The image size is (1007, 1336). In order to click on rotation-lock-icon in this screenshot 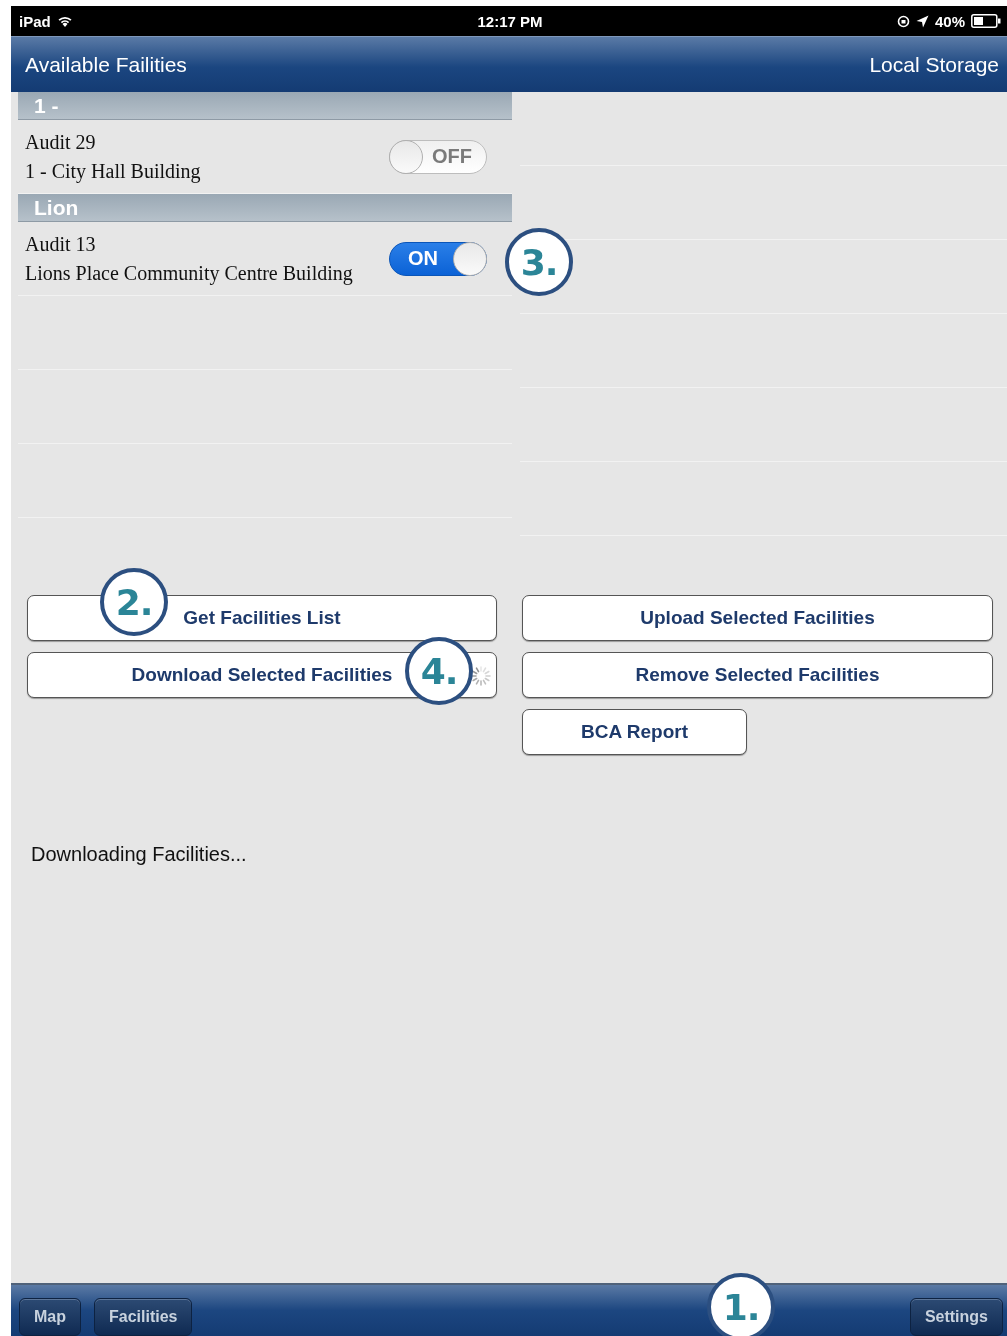, I will do `click(903, 21)`.